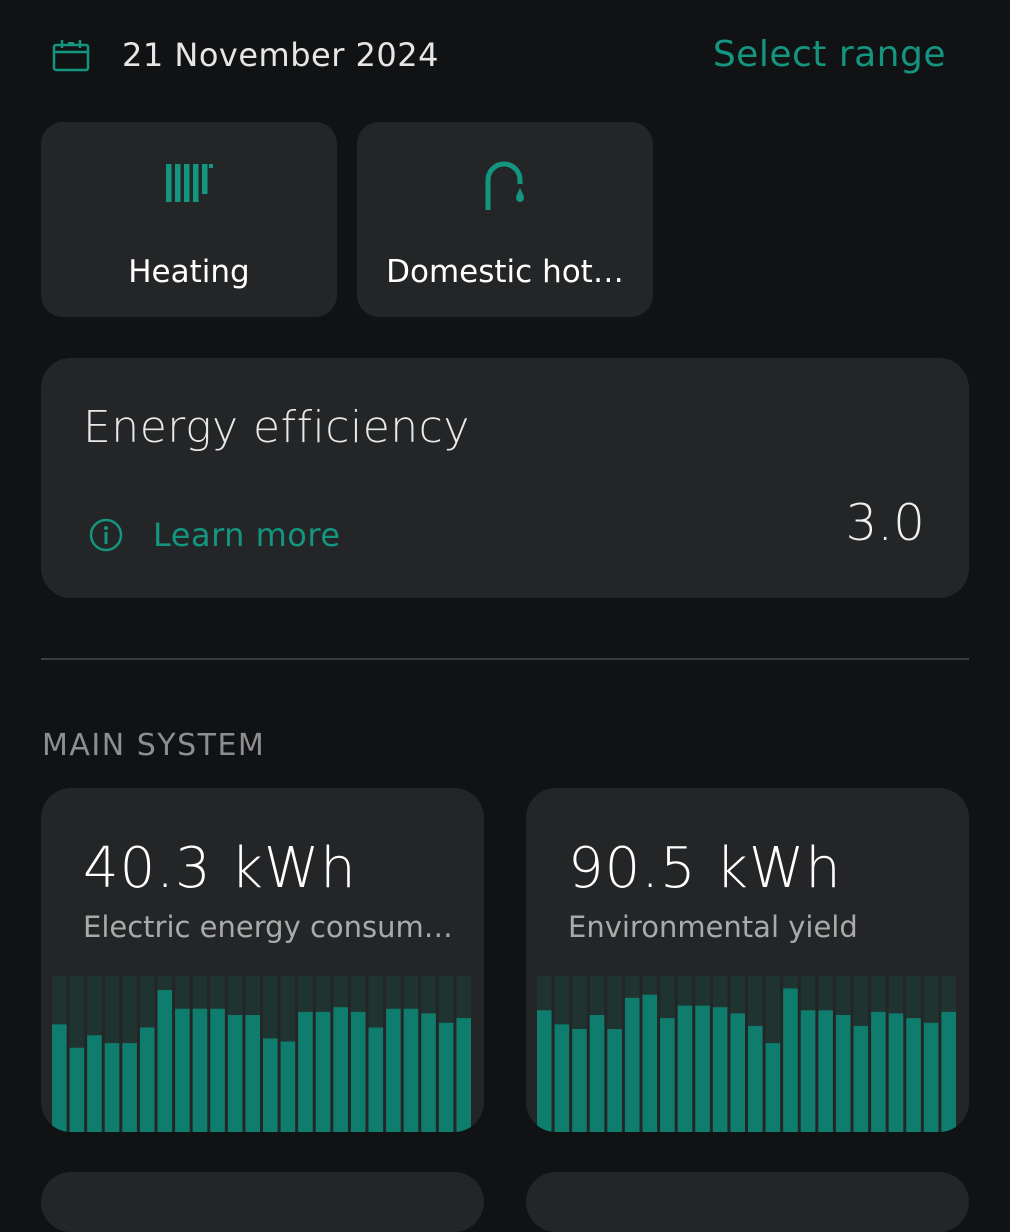 The width and height of the screenshot is (1010, 1232). I want to click on environmental-yield-value: 90.5 kWh, so click(705, 868).